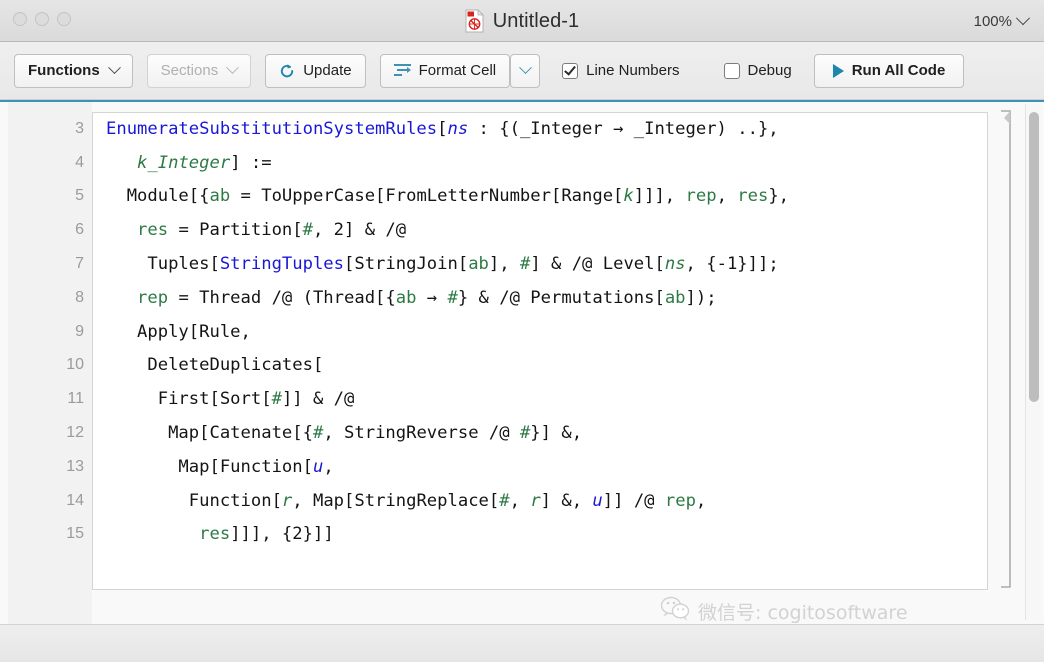 This screenshot has height=662, width=1044. Describe the element at coordinates (79, 331) in the screenshot. I see `line-number: 9` at that location.